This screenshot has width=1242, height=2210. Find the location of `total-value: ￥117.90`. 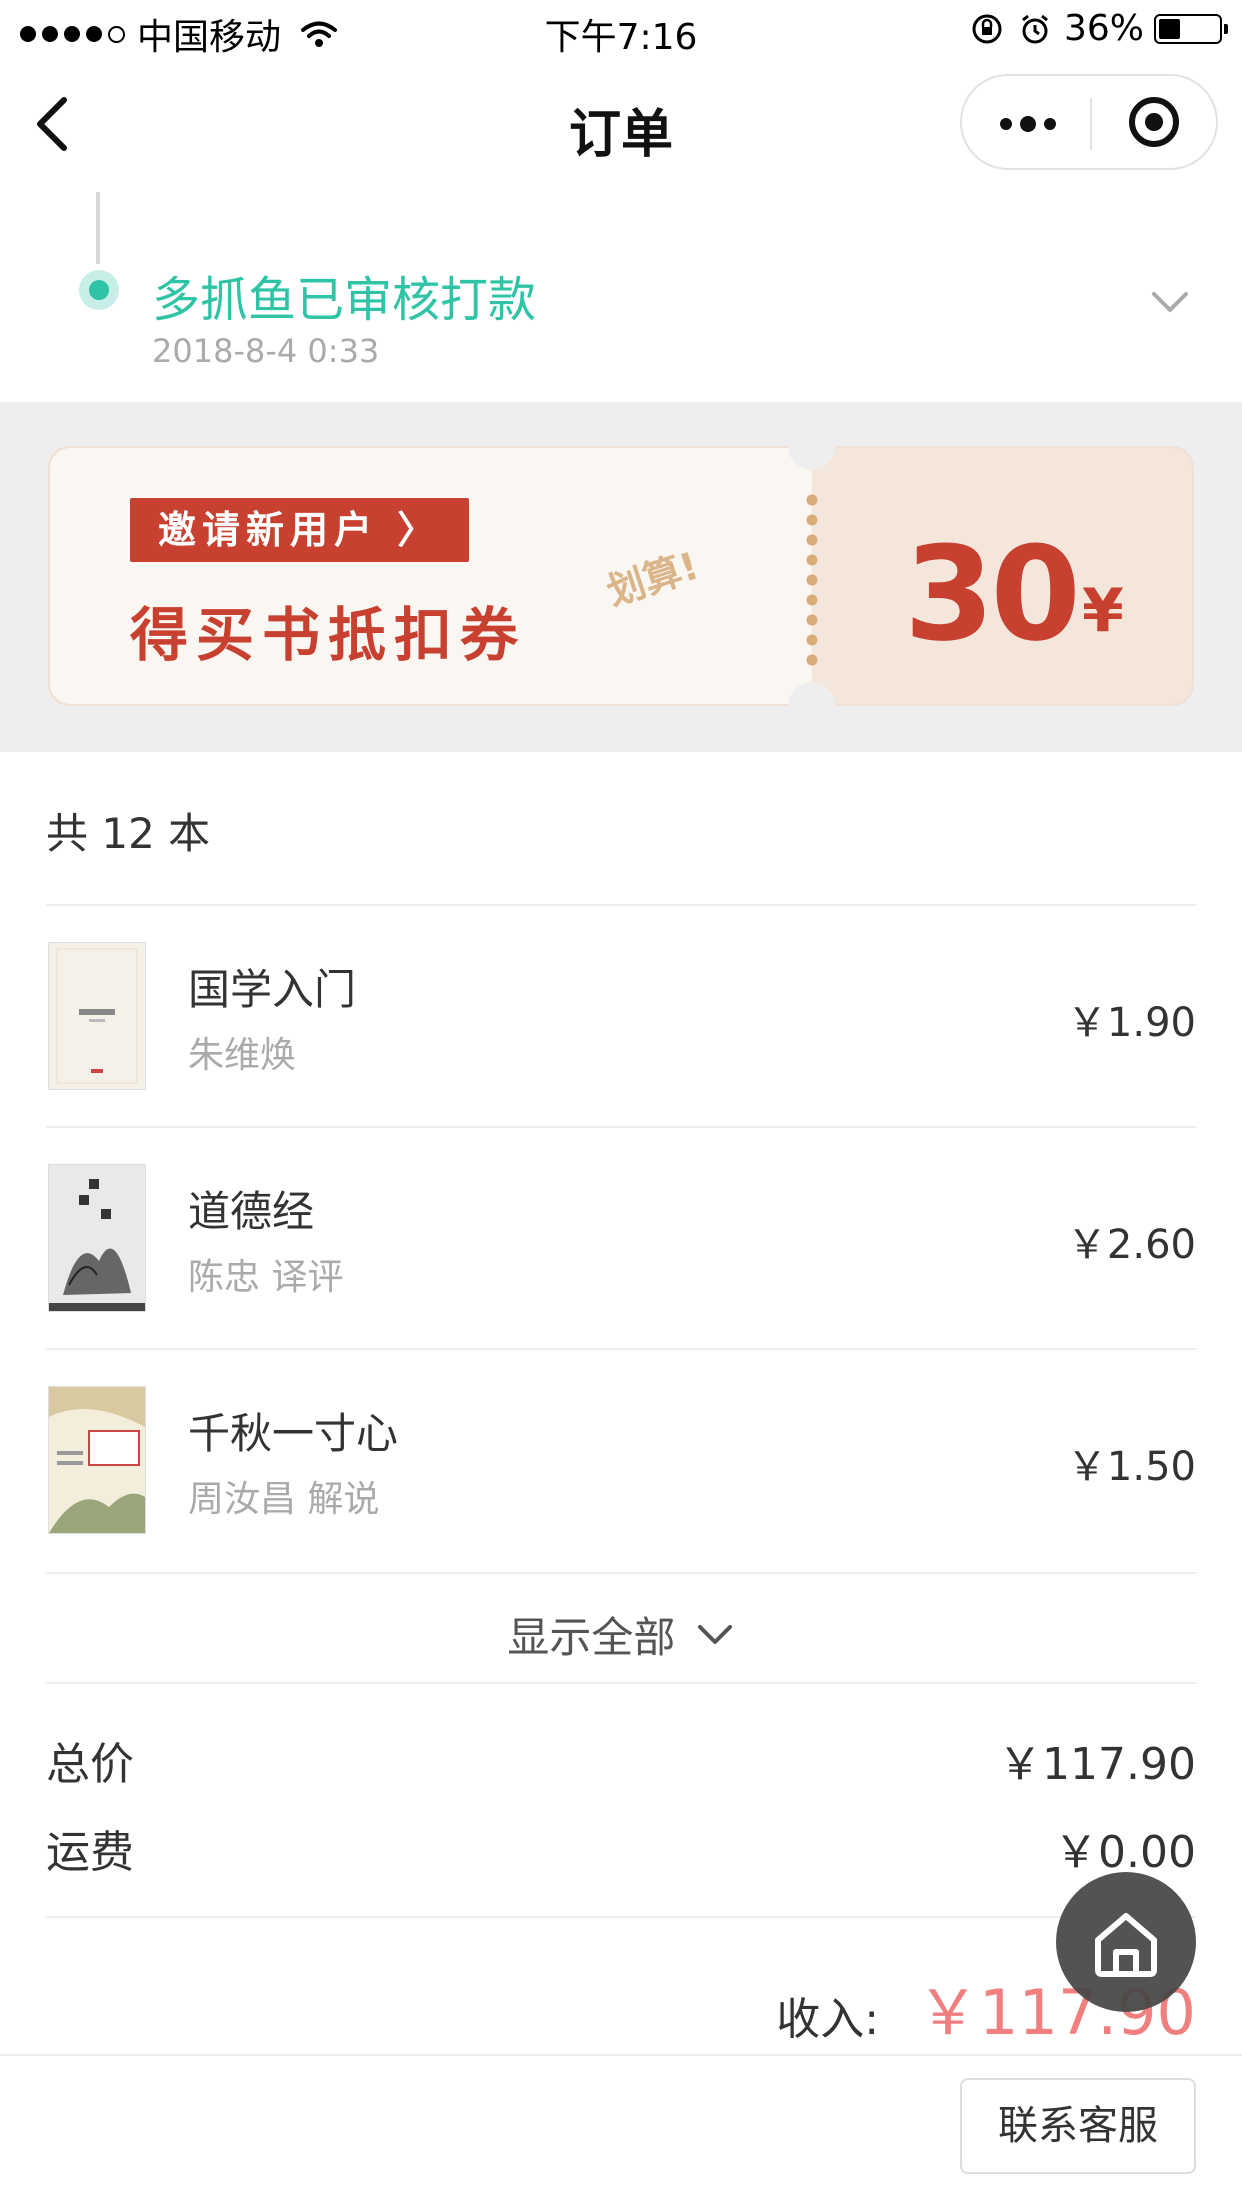

total-value: ￥117.90 is located at coordinates (1097, 1764).